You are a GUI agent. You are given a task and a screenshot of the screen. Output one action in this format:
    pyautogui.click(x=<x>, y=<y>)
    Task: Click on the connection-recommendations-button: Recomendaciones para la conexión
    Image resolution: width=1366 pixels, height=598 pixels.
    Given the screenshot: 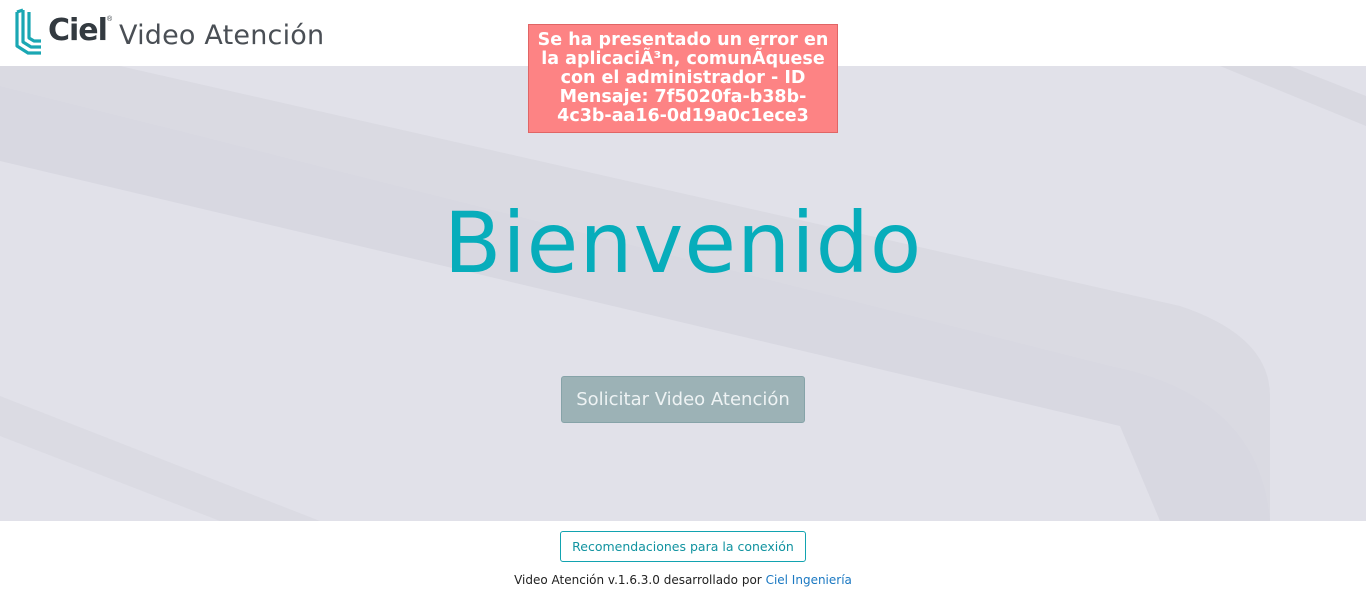 What is the action you would take?
    pyautogui.click(x=683, y=546)
    